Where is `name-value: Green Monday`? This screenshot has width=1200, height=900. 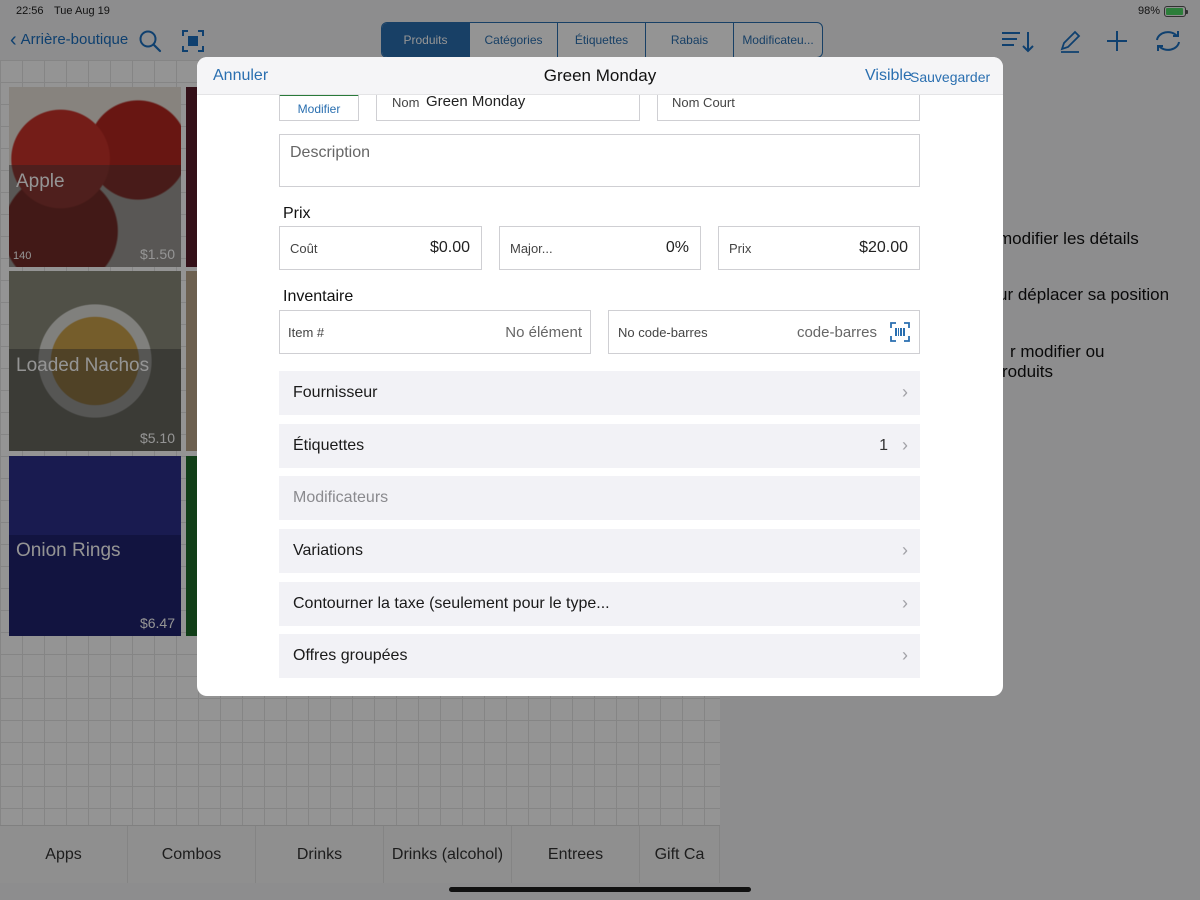 name-value: Green Monday is located at coordinates (476, 101).